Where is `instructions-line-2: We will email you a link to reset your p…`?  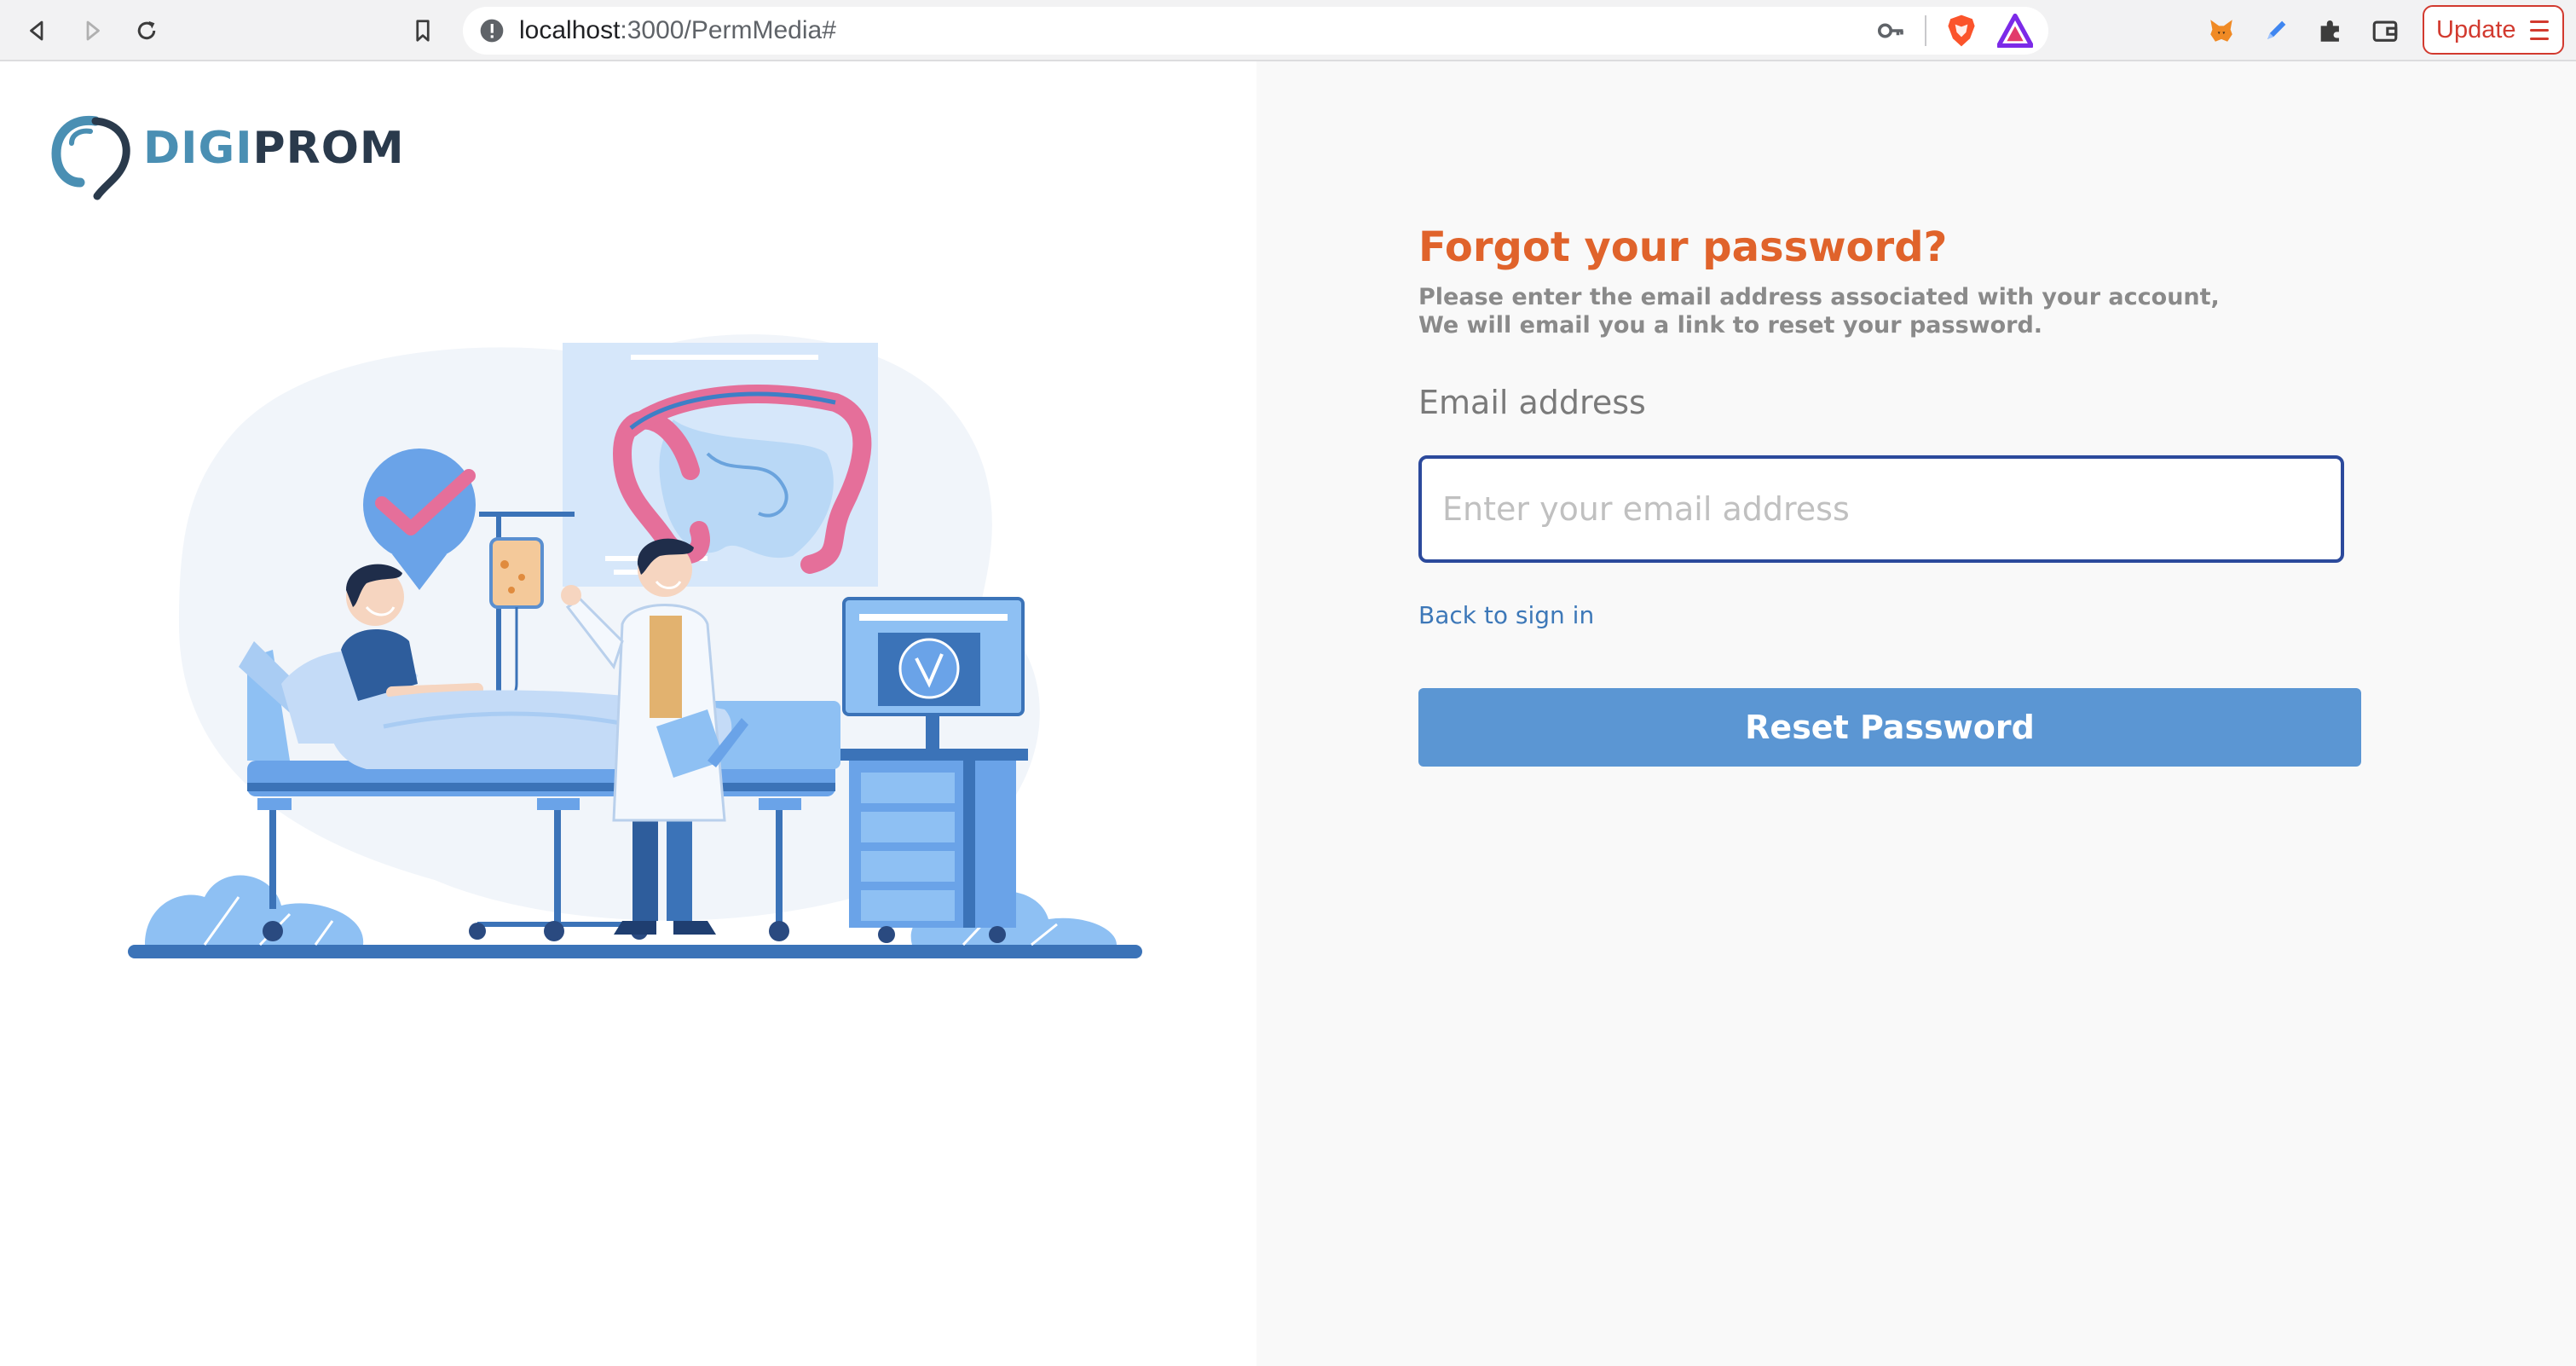
instructions-line-2: We will email you a link to reset your p… is located at coordinates (1730, 325).